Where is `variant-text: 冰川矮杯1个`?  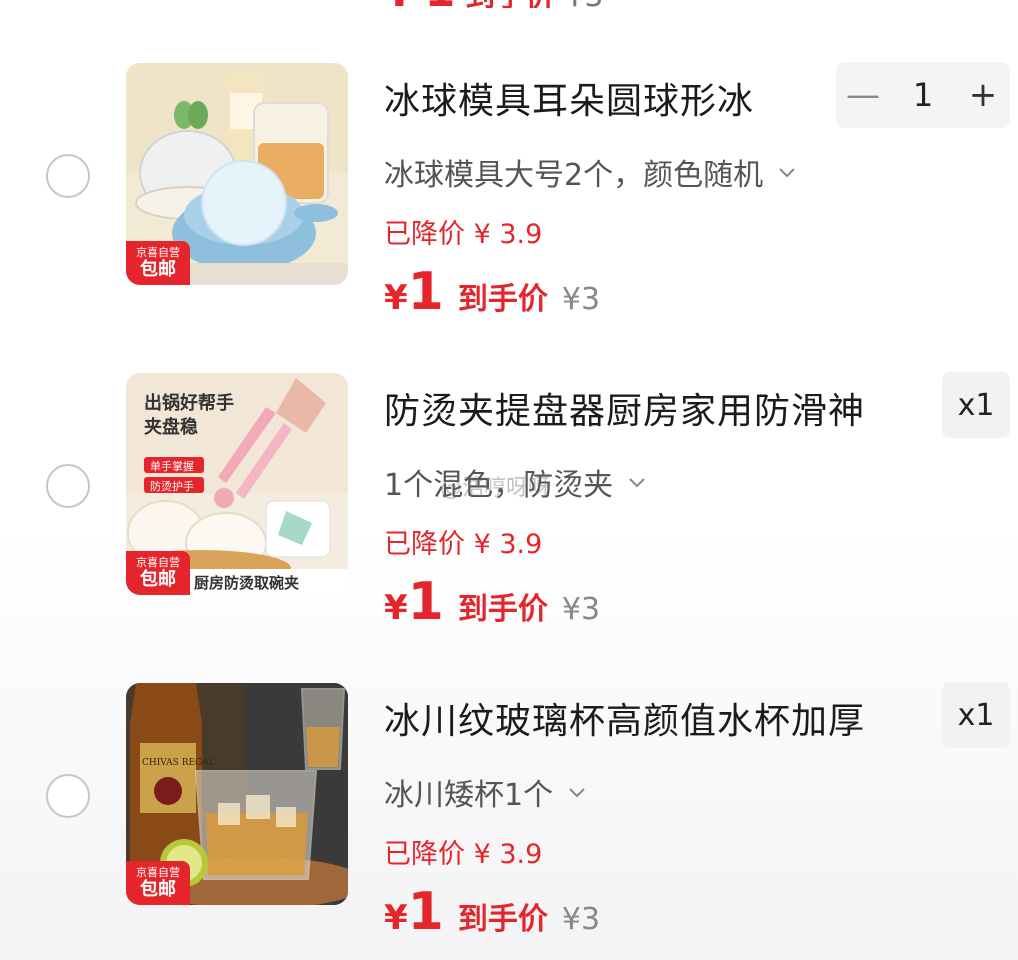
variant-text: 冰川矮杯1个 is located at coordinates (469, 795).